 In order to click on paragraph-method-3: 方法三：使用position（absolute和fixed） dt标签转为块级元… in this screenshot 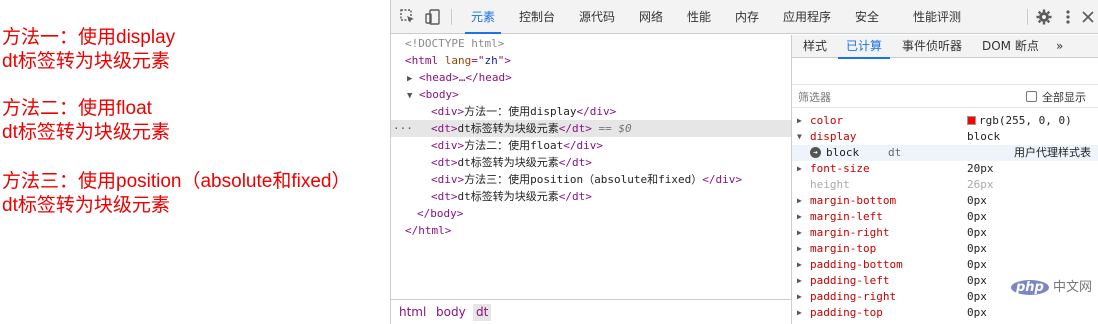, I will do `click(176, 194)`.